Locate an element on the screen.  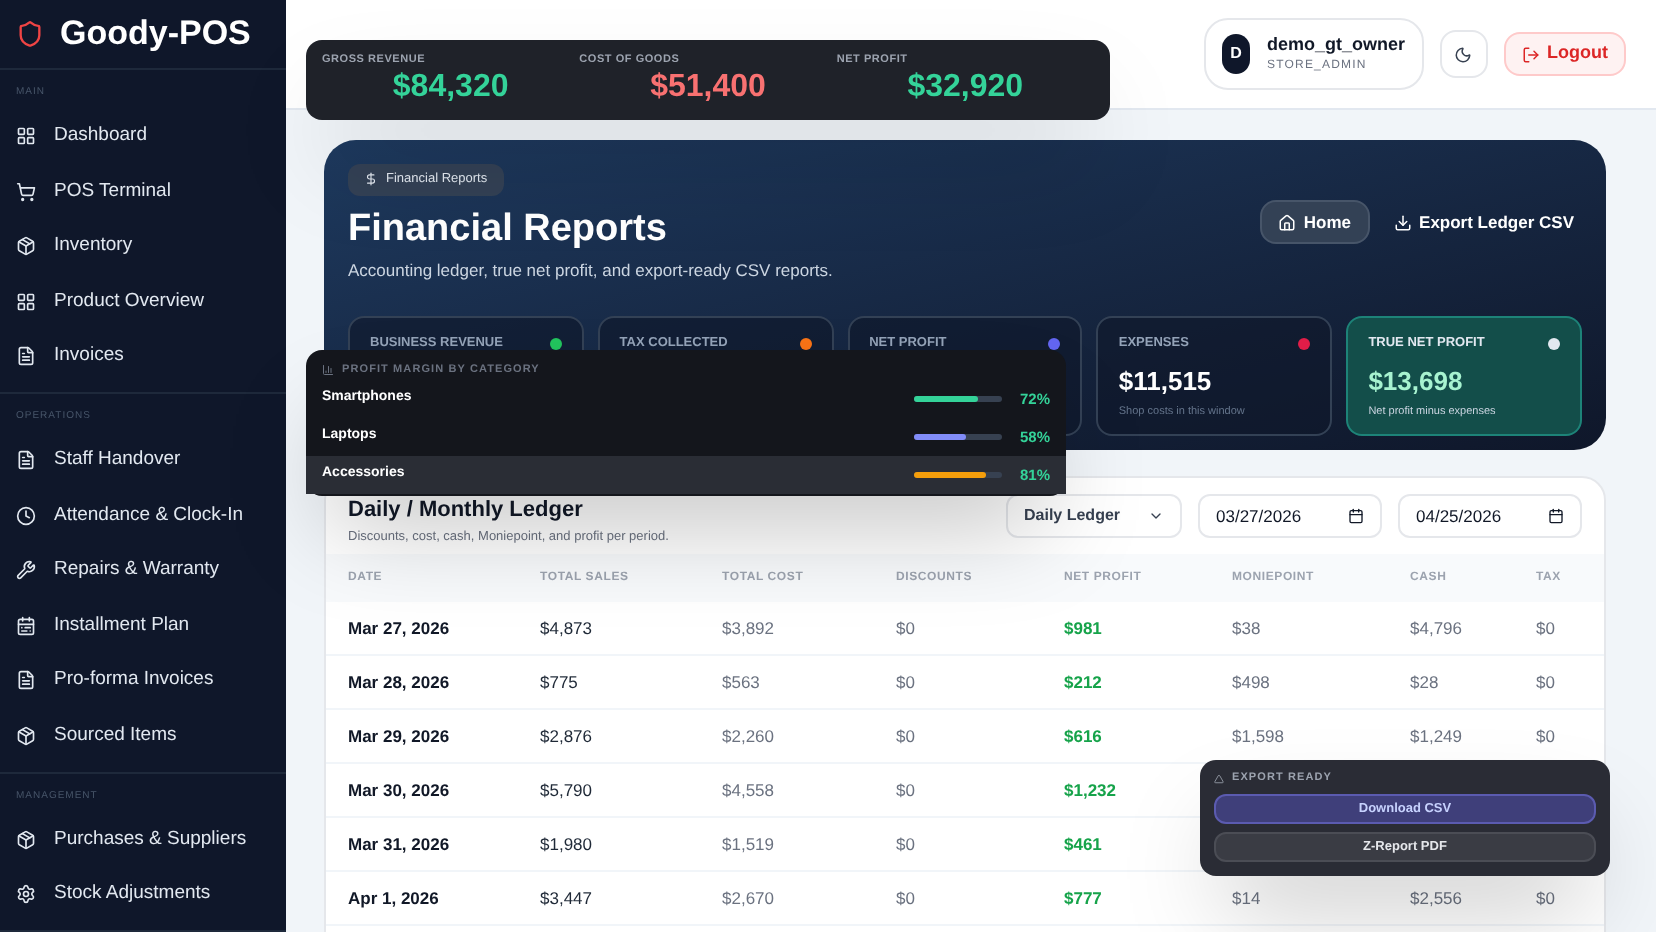
table-cell: $2,670 is located at coordinates (748, 898).